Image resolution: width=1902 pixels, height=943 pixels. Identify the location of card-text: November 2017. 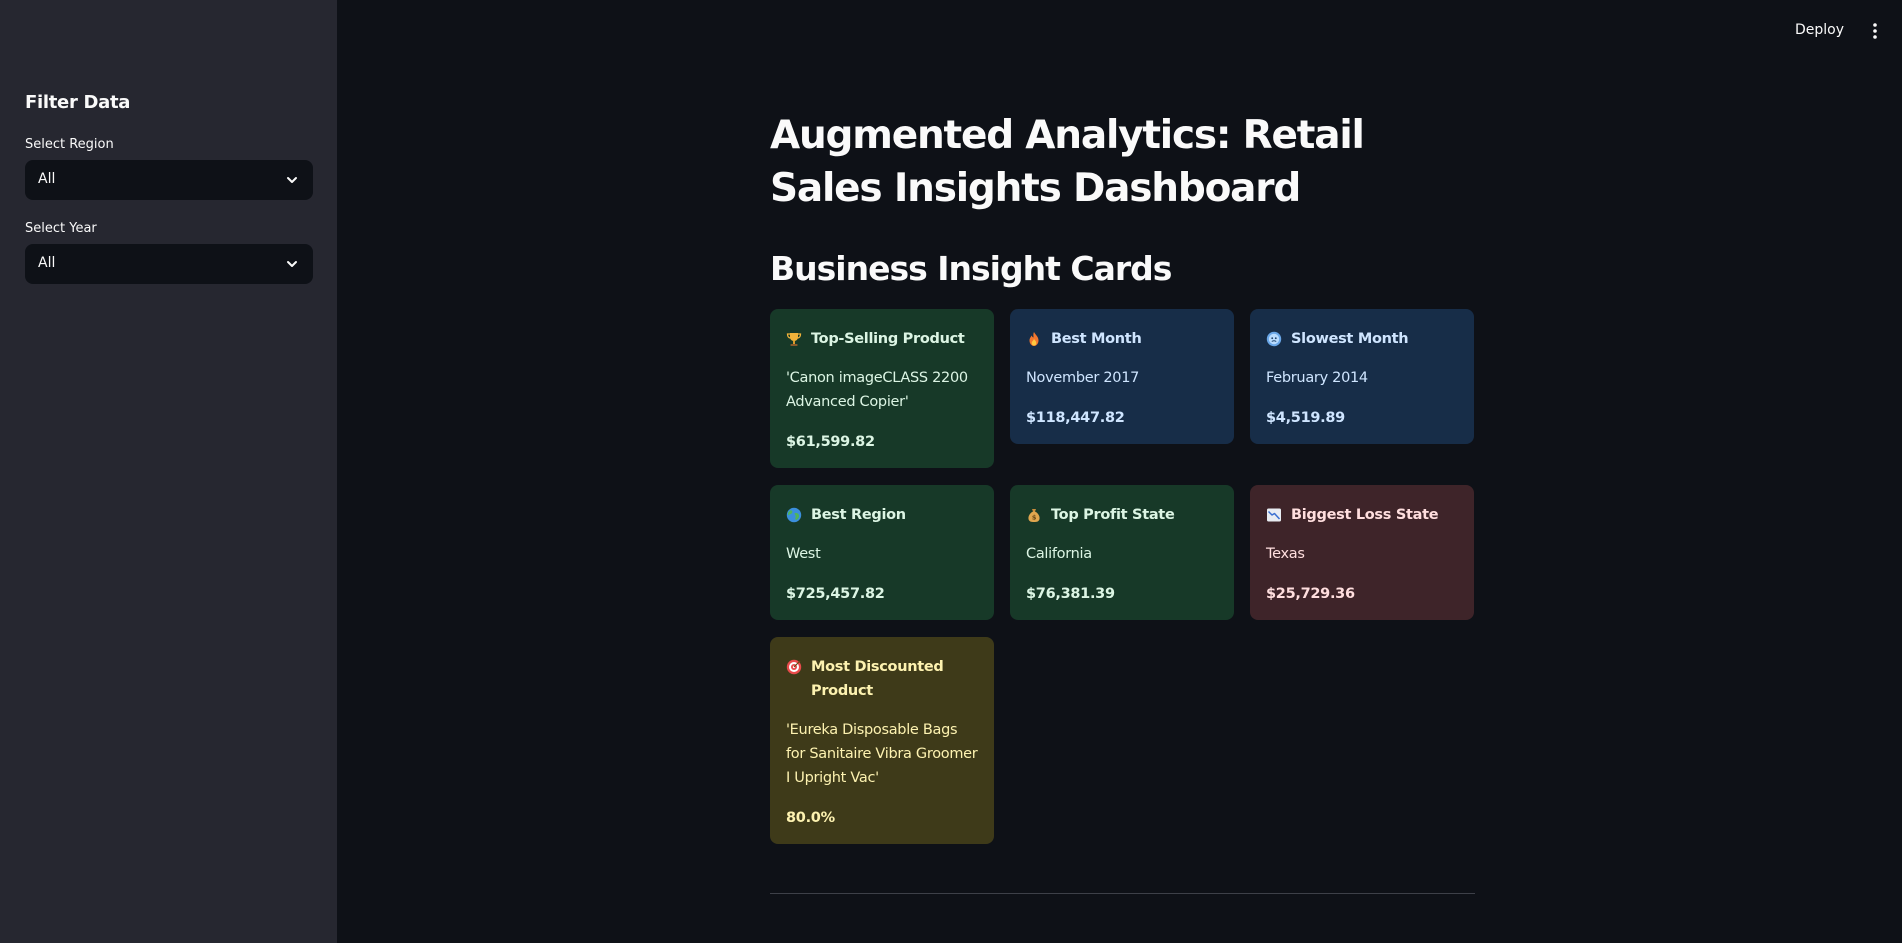
(1083, 378).